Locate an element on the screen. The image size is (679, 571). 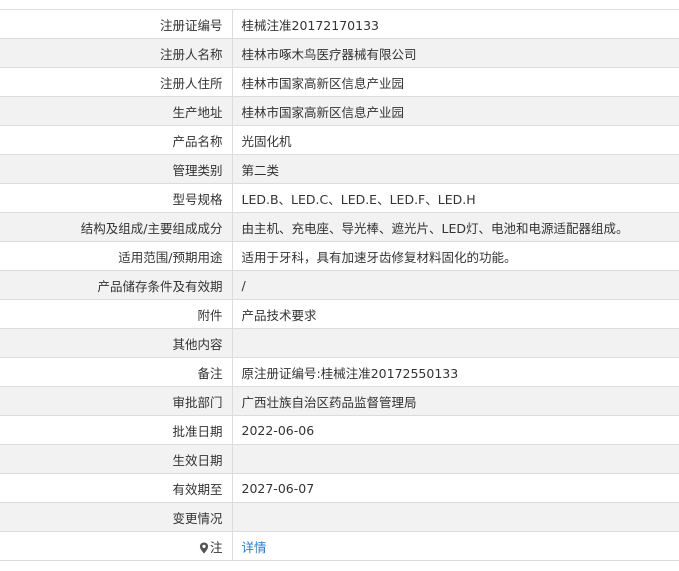
note-label: 注 is located at coordinates (216, 547).